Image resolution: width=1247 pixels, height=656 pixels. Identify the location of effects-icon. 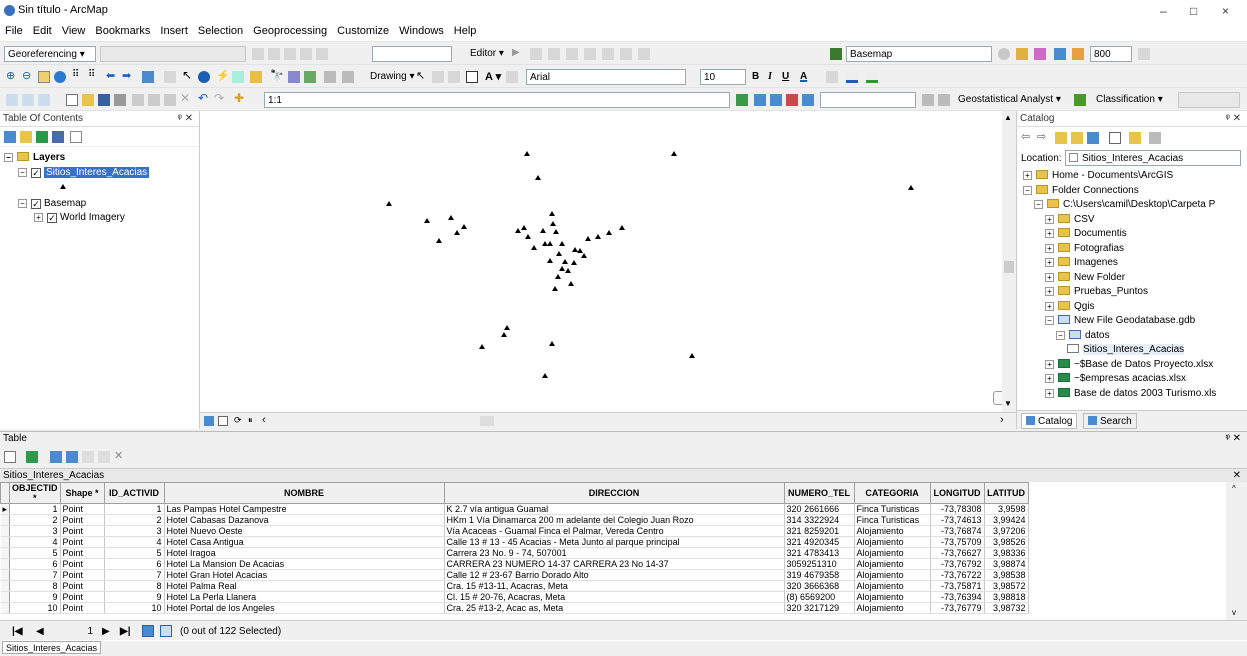
(1040, 54).